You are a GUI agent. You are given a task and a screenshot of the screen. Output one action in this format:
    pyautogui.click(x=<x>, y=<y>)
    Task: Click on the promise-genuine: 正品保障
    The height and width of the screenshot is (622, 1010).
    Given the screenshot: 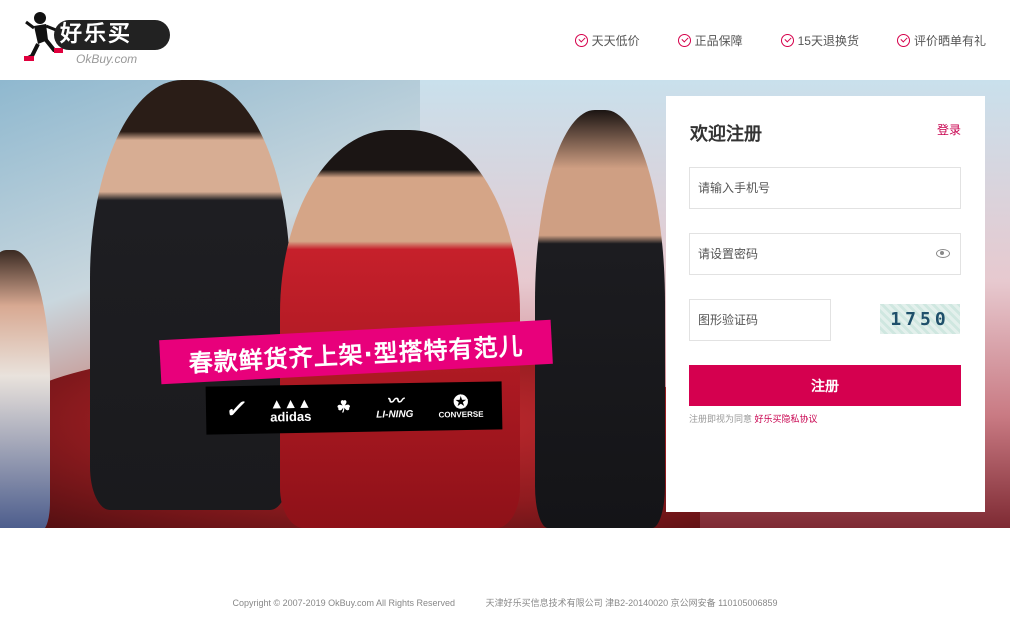 What is the action you would take?
    pyautogui.click(x=710, y=40)
    